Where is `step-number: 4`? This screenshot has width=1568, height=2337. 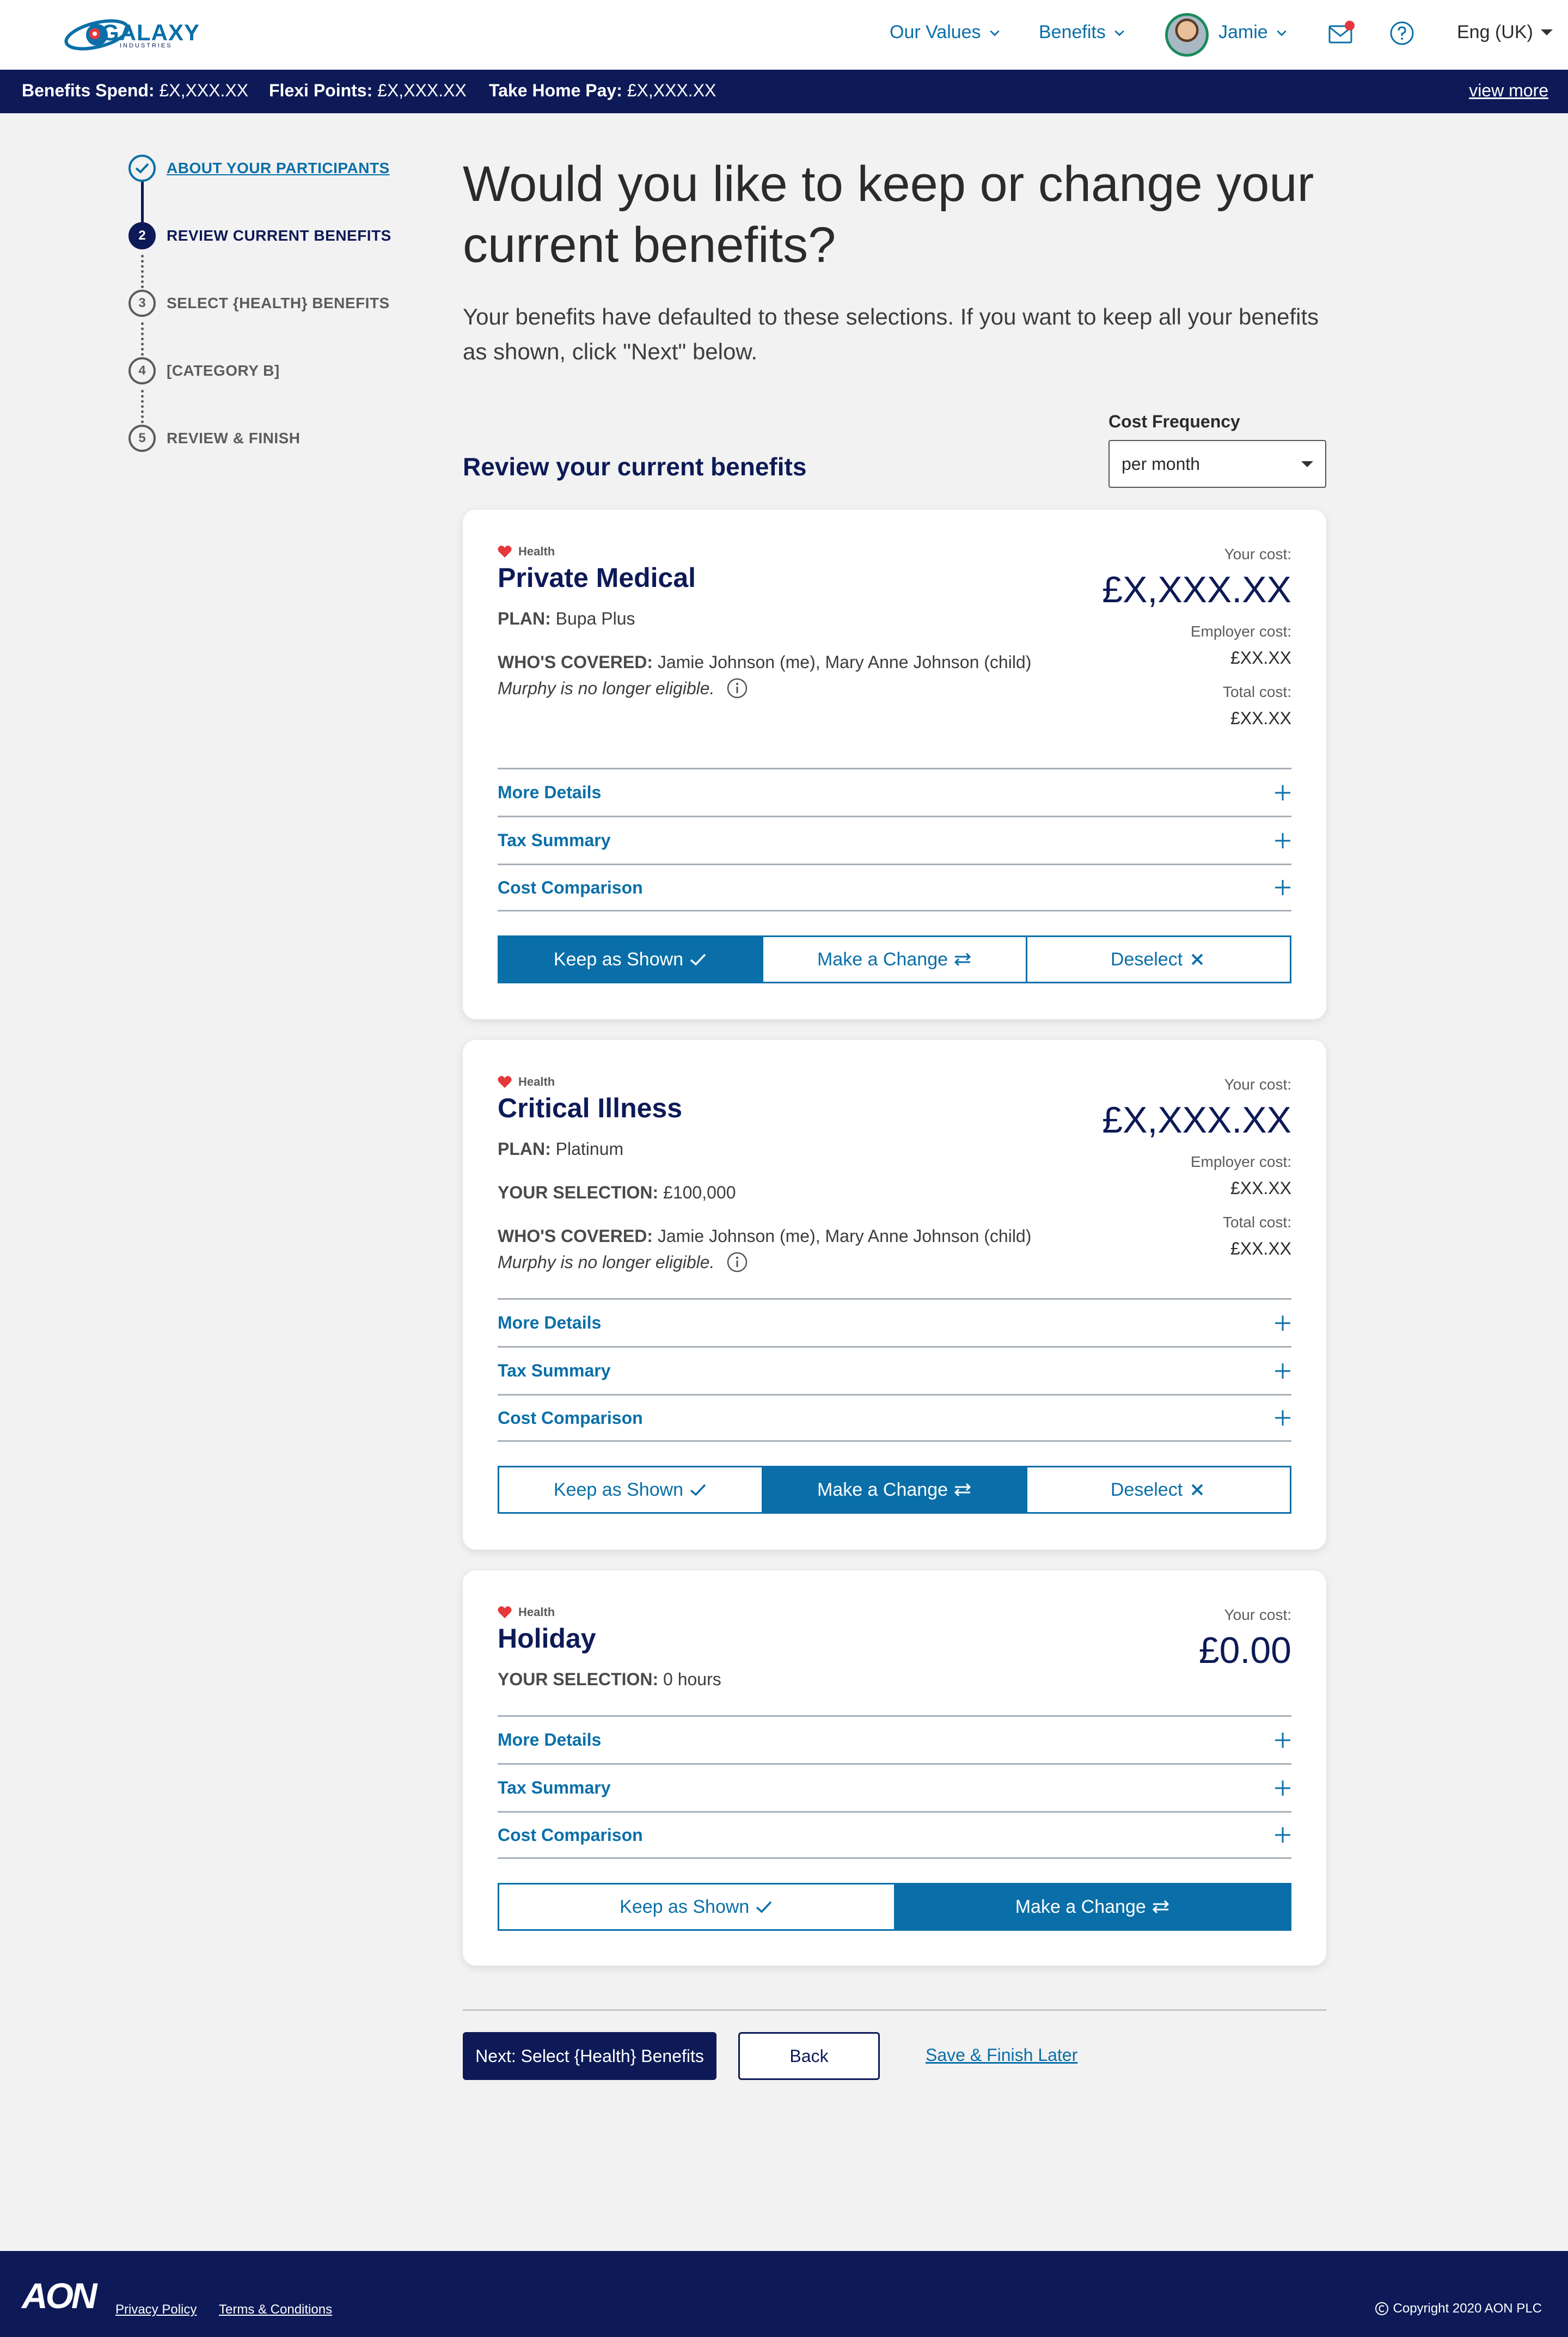
step-number: 4 is located at coordinates (142, 370).